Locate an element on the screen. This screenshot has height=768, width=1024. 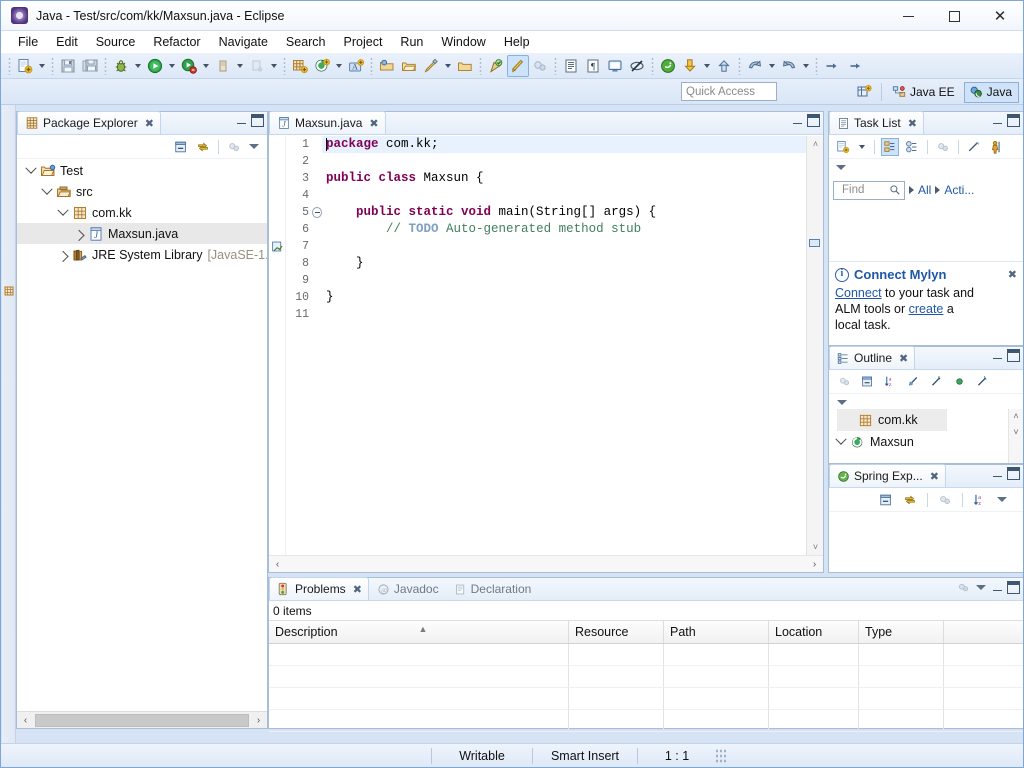
open-perspective-icon is located at coordinates (864, 92).